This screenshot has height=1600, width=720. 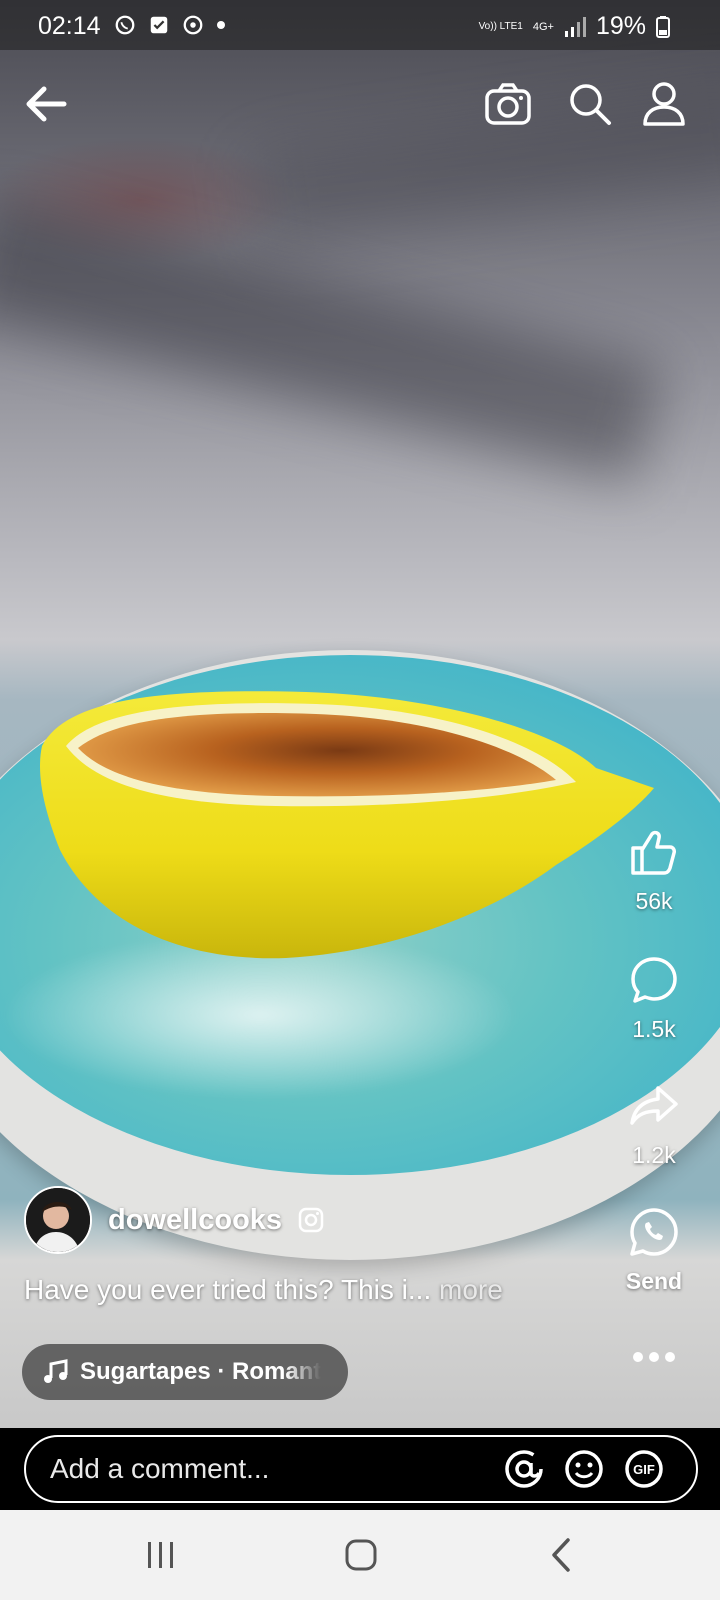 I want to click on avatar-image, so click(x=58, y=1220).